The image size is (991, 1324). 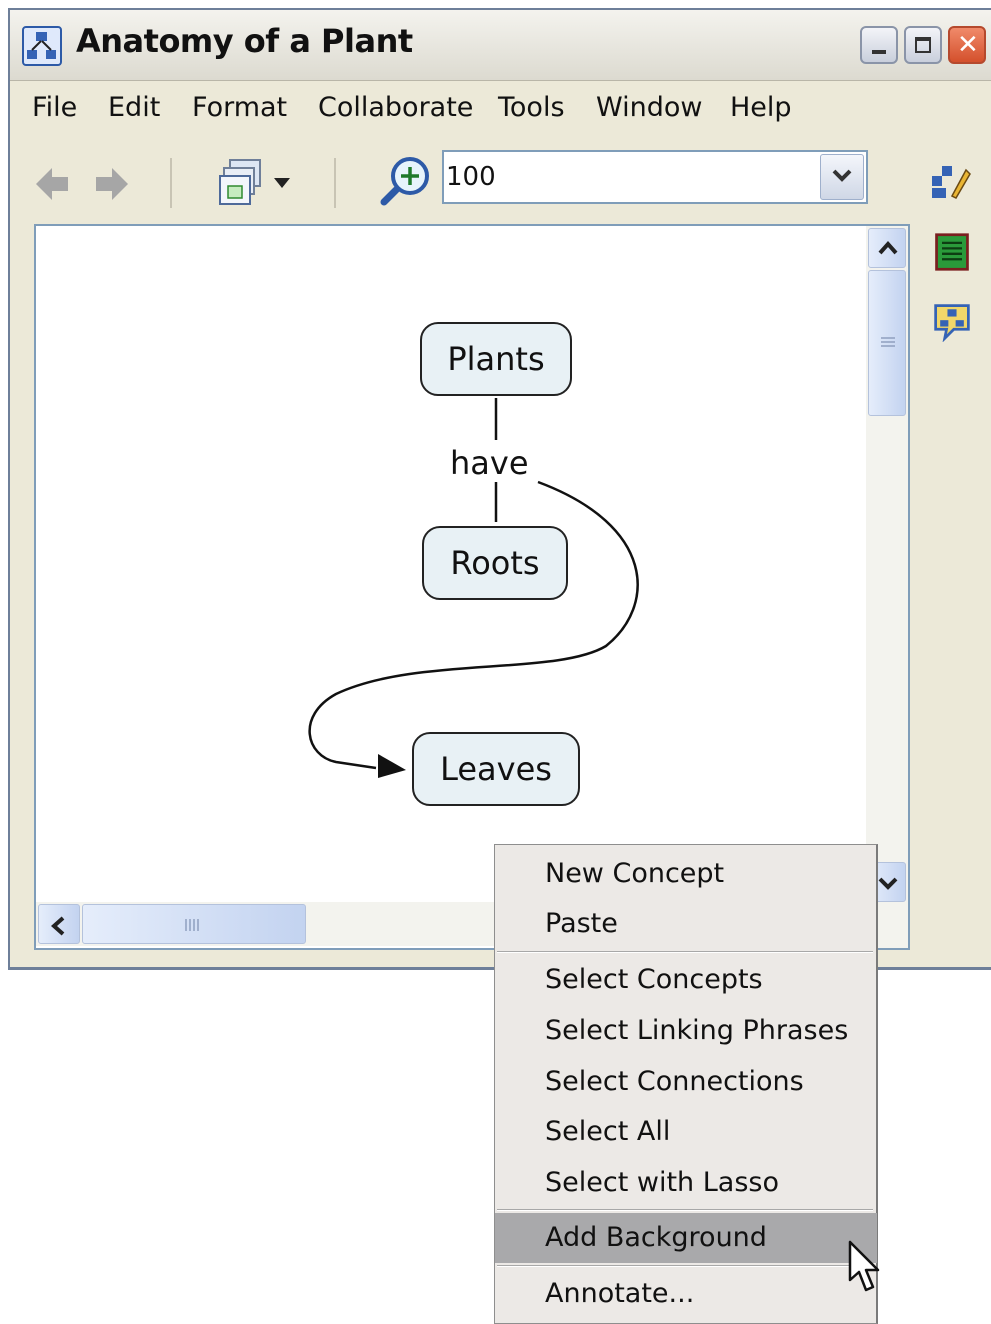 I want to click on concept-roots: Roots, so click(x=495, y=563).